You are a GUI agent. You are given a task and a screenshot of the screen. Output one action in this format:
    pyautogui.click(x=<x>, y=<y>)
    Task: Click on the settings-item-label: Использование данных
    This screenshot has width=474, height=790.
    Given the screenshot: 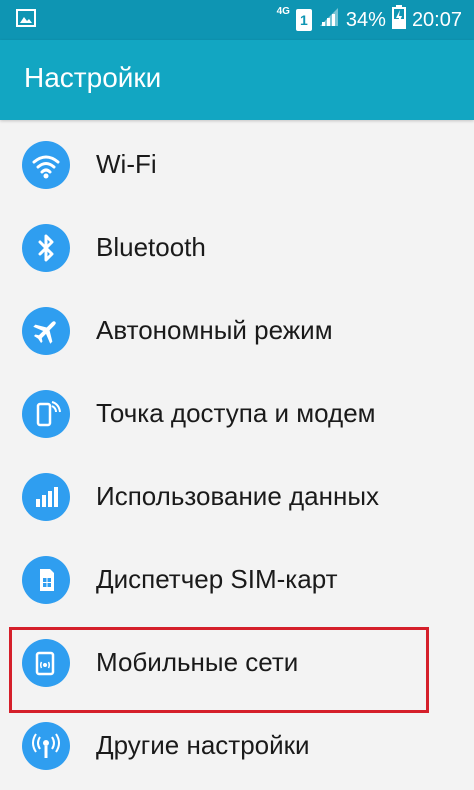 What is the action you would take?
    pyautogui.click(x=238, y=496)
    